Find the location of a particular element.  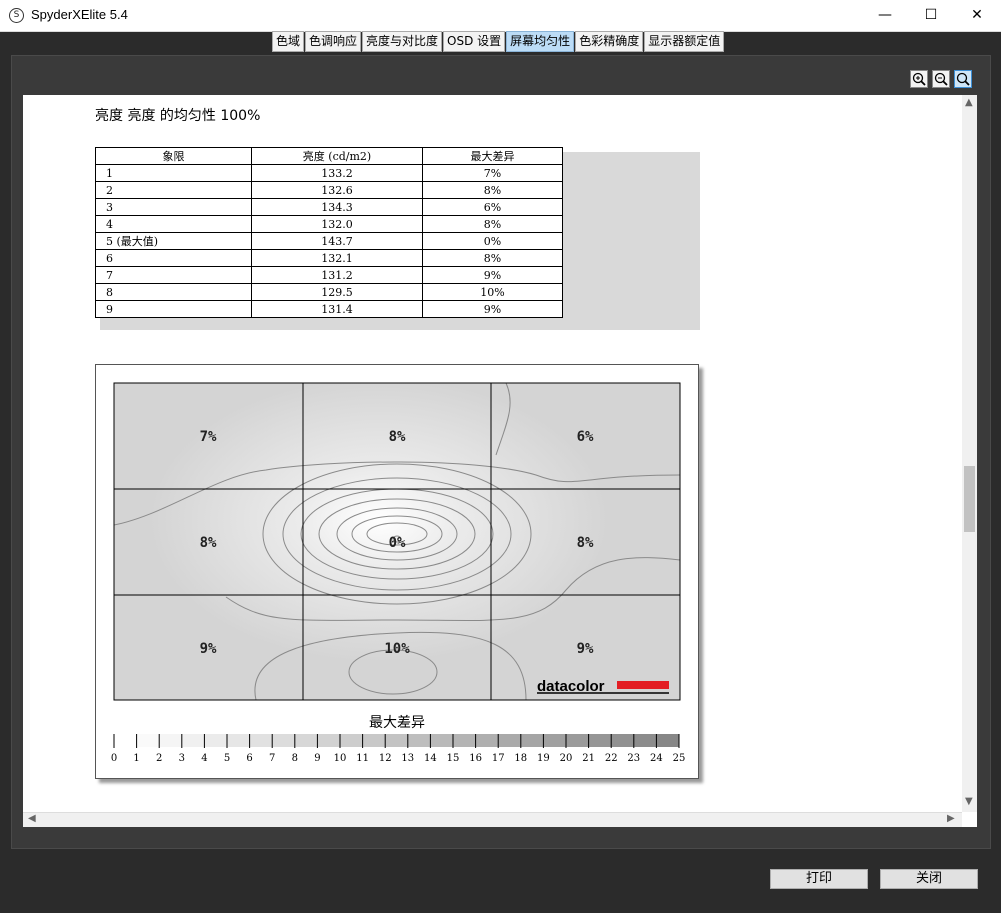

scale-label: 19 is located at coordinates (543, 758).